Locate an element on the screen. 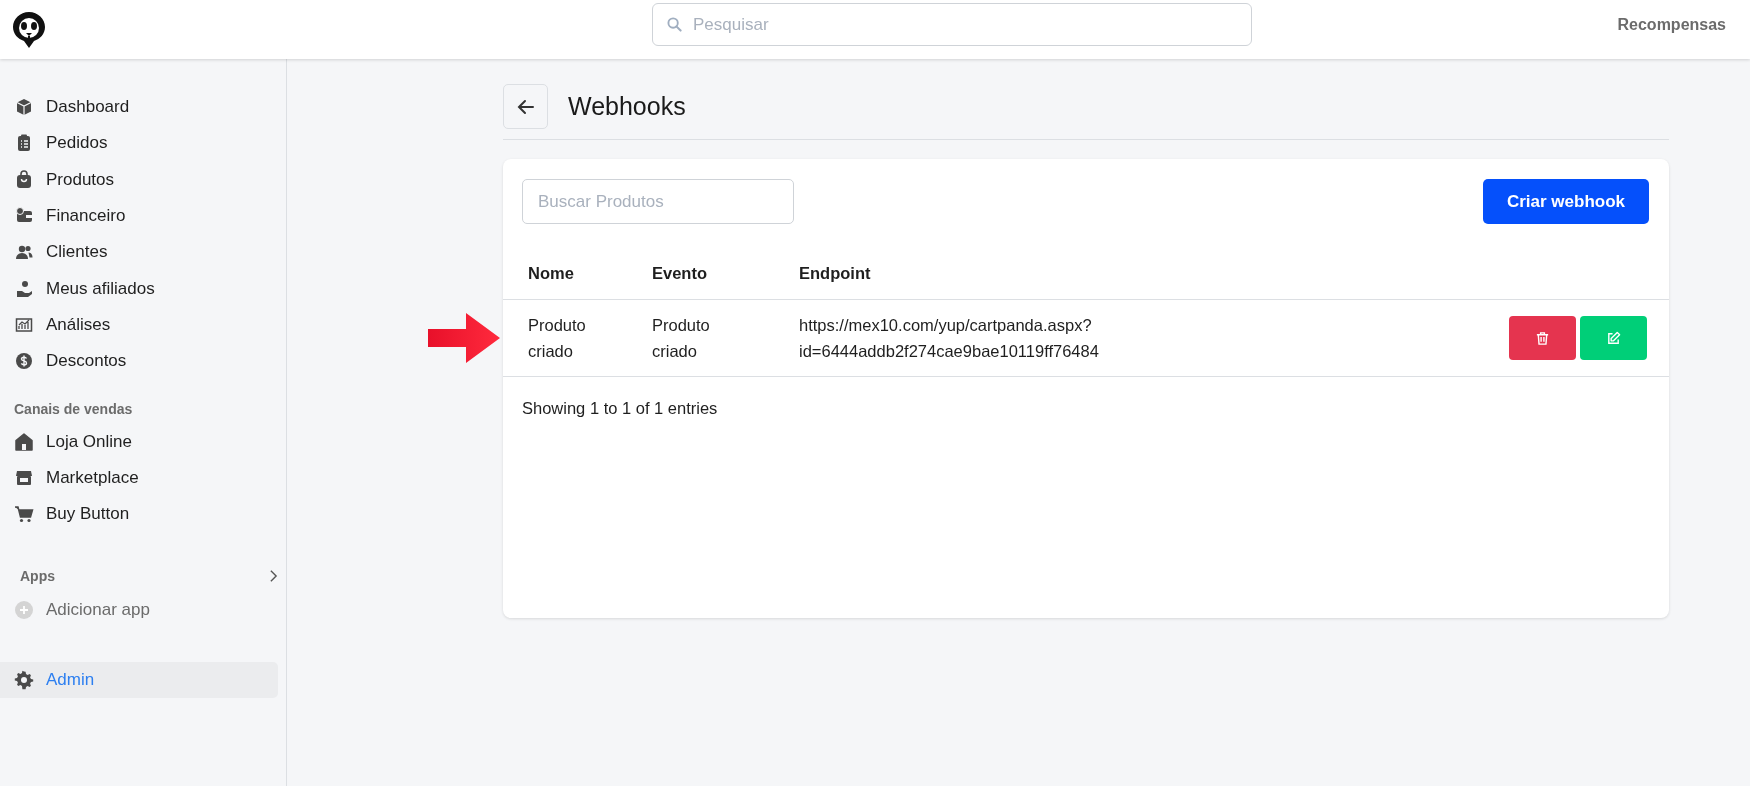  create-webhook-button: Criar webhook is located at coordinates (1565, 201).